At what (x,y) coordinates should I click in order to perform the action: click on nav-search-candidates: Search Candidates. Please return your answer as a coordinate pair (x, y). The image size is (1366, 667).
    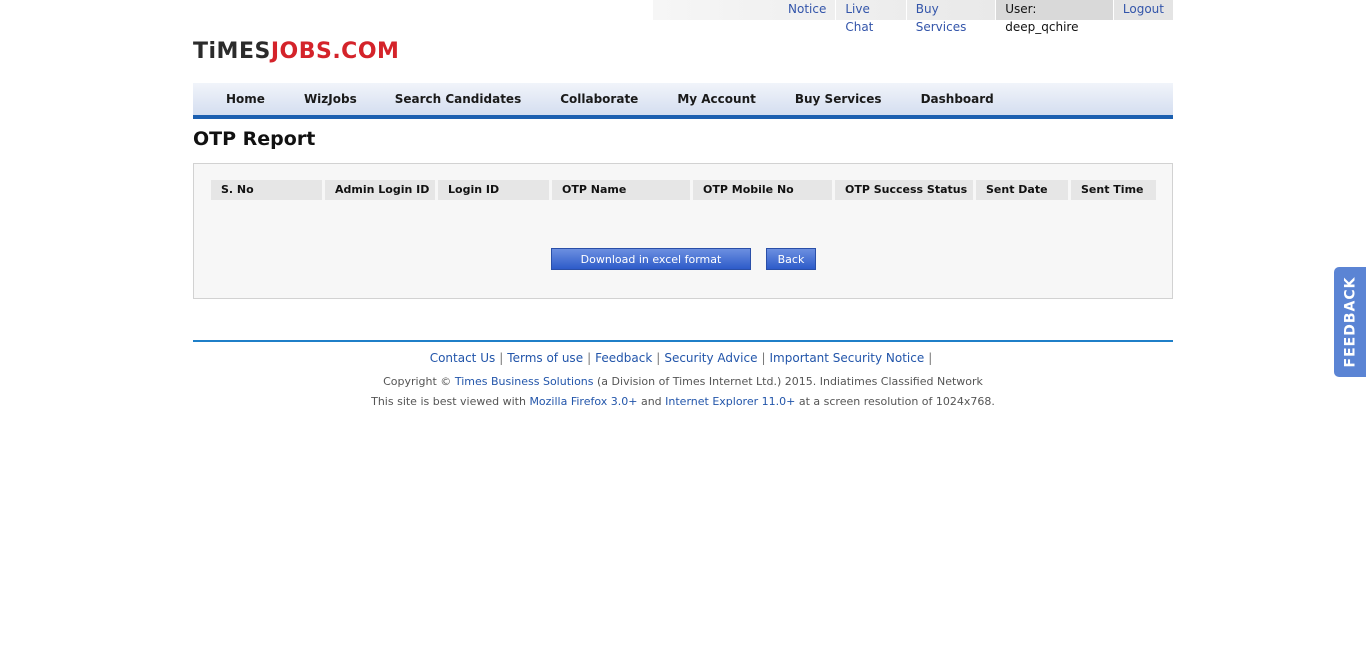
    Looking at the image, I should click on (439, 99).